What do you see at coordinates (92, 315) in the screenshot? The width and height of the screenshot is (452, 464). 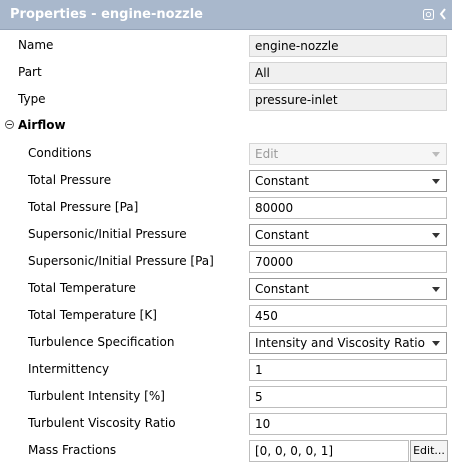 I see `total-temperature-k-label: Total Temperature [K]` at bounding box center [92, 315].